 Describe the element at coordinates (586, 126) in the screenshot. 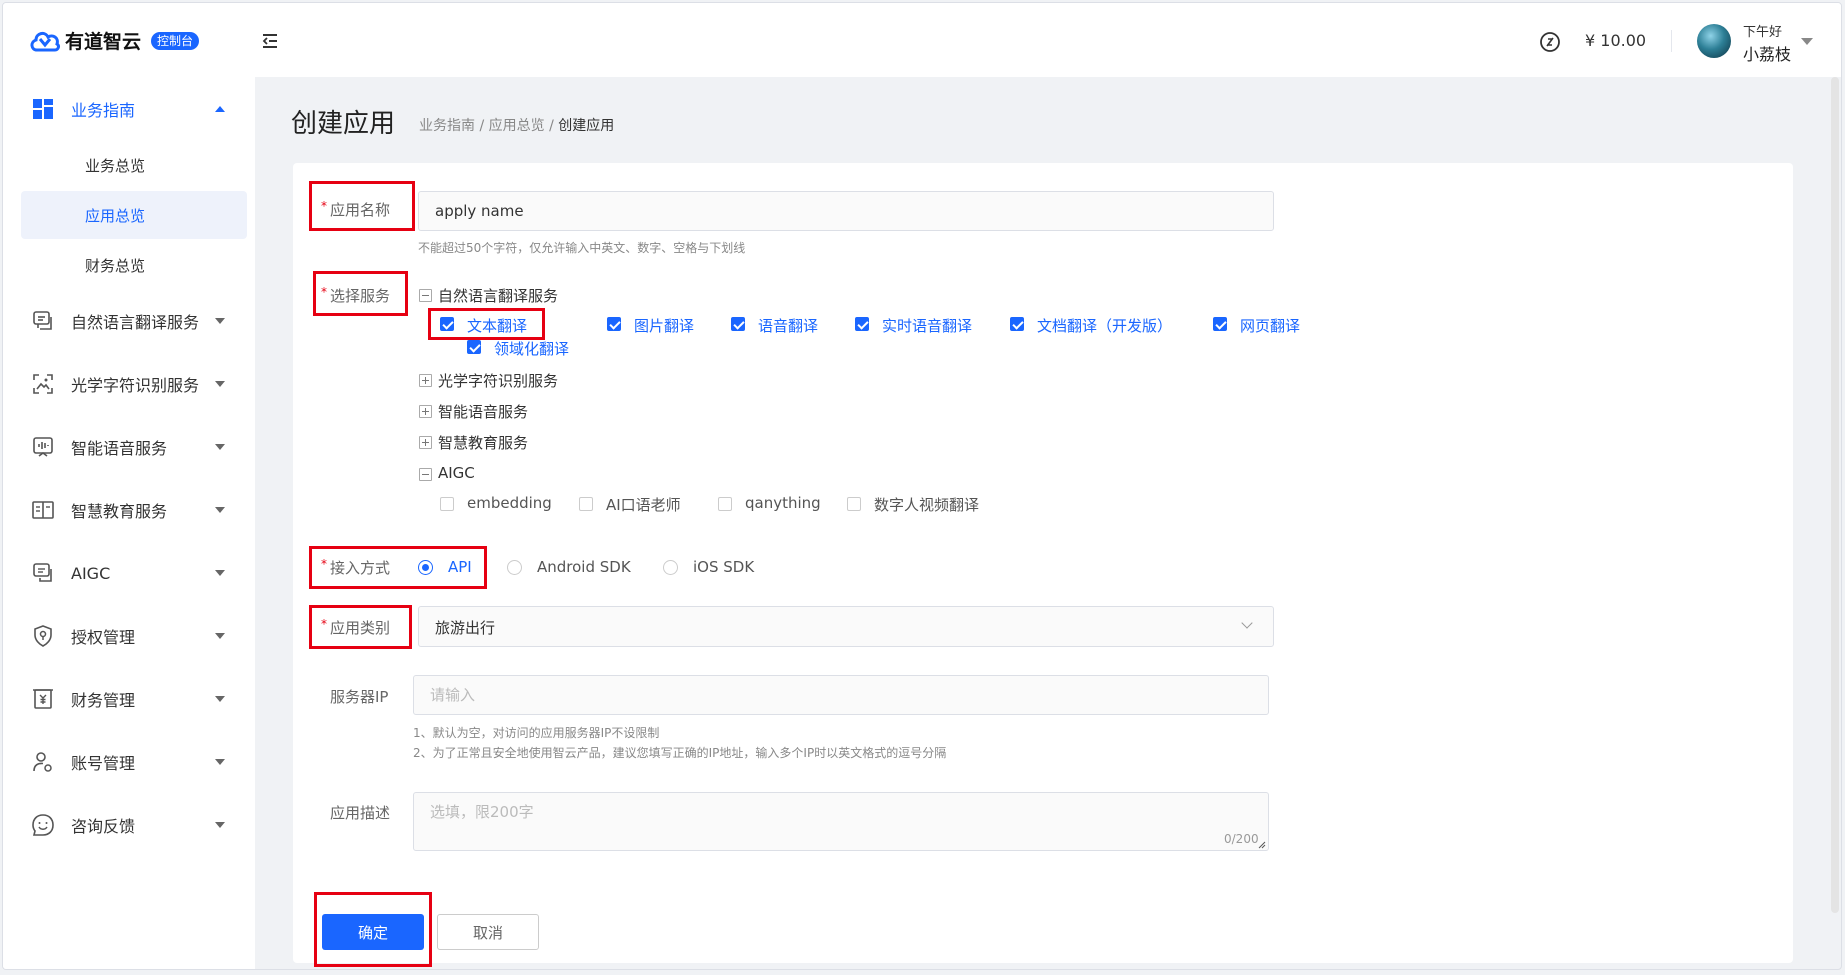

I see `breadcrumb-current: 创建应用` at that location.